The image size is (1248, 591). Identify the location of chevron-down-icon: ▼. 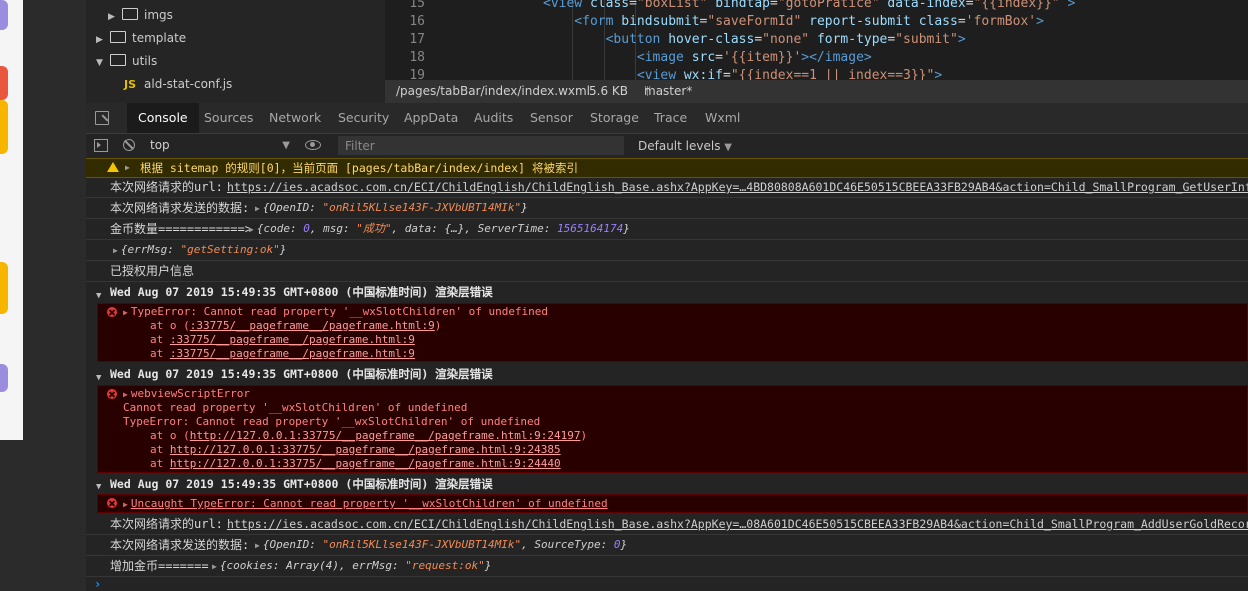
(99, 378).